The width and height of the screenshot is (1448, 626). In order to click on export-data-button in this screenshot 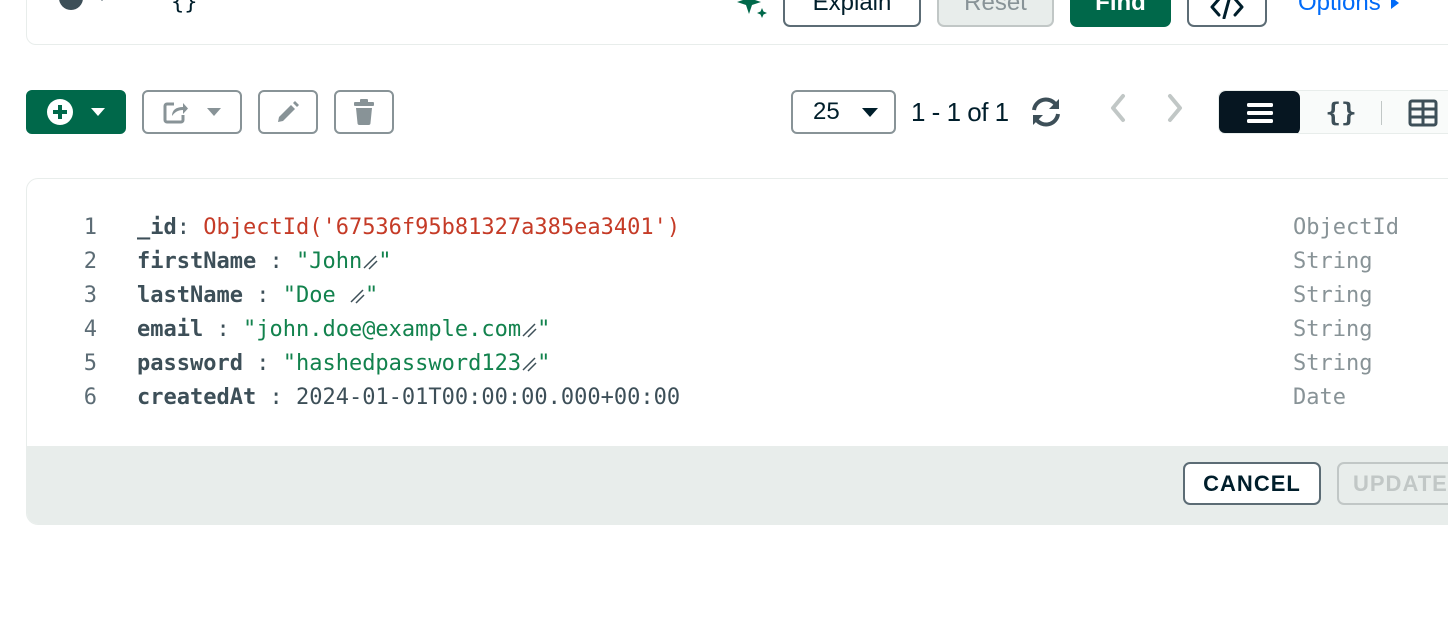, I will do `click(192, 112)`.